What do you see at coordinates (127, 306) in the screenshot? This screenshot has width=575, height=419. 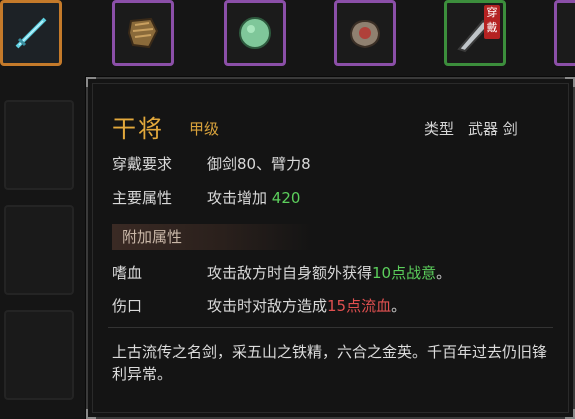 I see `extra-attribute-name: 伤口` at bounding box center [127, 306].